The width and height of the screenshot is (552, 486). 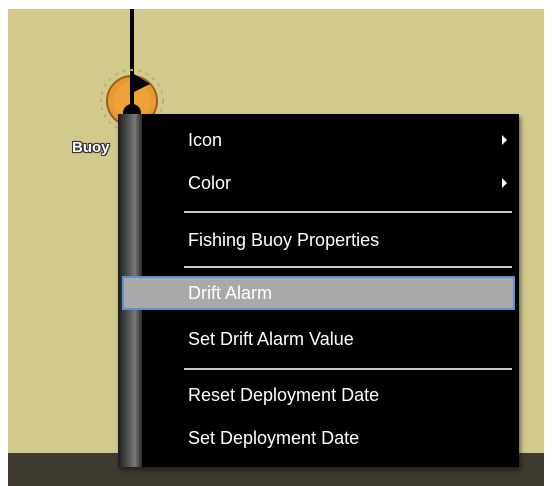 I want to click on menu-item-color: Color, so click(x=318, y=183).